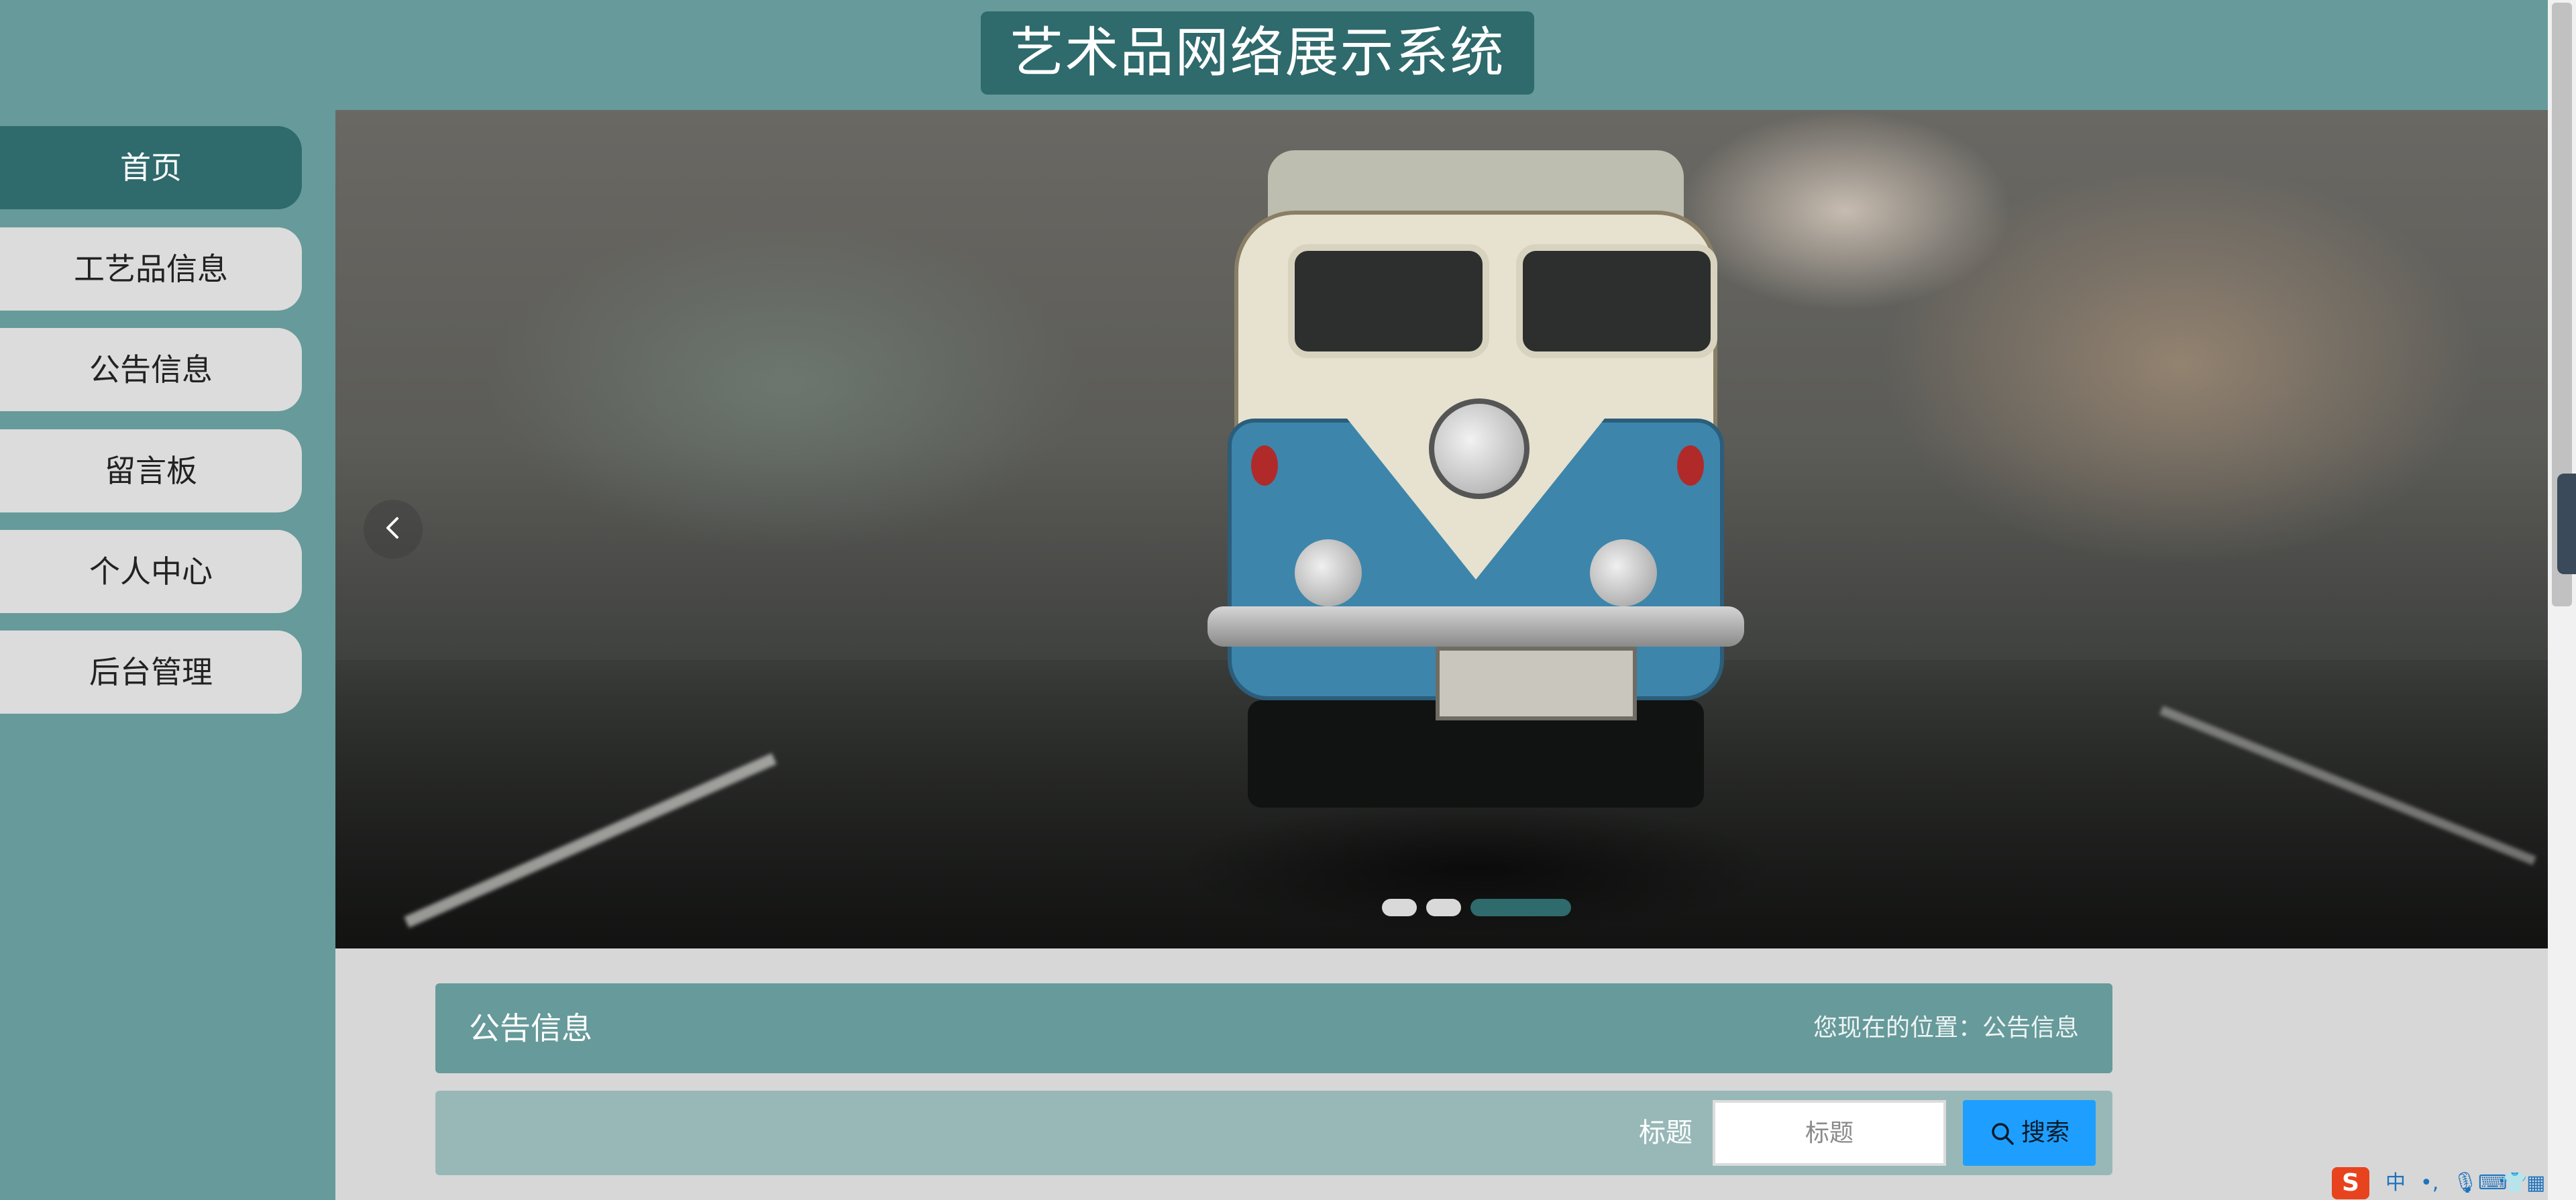 Image resolution: width=2576 pixels, height=1200 pixels. I want to click on sidebar-item-home: 首页, so click(151, 167).